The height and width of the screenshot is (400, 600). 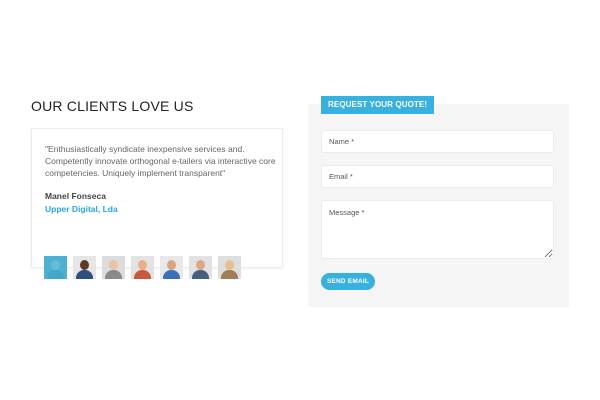 What do you see at coordinates (348, 281) in the screenshot?
I see `send-email-button: SEND EMAIL` at bounding box center [348, 281].